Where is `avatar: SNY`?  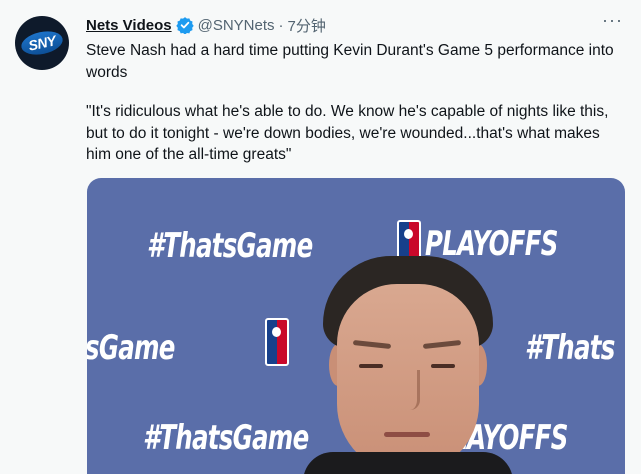 avatar: SNY is located at coordinates (42, 43).